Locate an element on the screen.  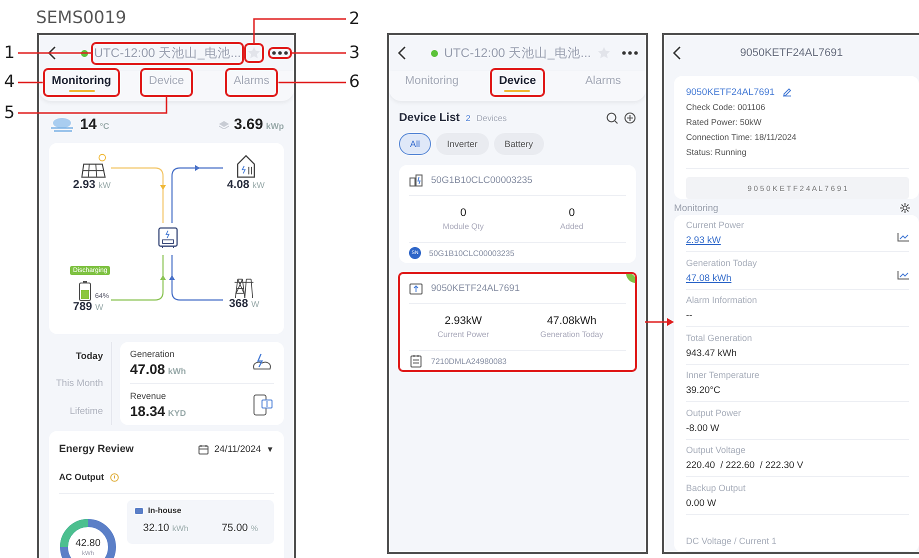
reading-label: Inner Temperature is located at coordinates (723, 375).